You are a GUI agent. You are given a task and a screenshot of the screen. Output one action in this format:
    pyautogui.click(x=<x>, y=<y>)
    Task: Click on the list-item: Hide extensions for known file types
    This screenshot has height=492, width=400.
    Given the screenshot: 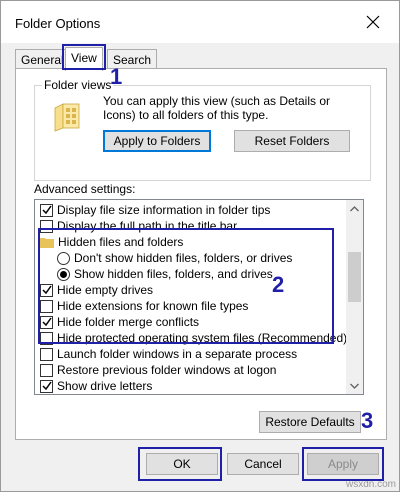 What is the action you would take?
    pyautogui.click(x=191, y=306)
    